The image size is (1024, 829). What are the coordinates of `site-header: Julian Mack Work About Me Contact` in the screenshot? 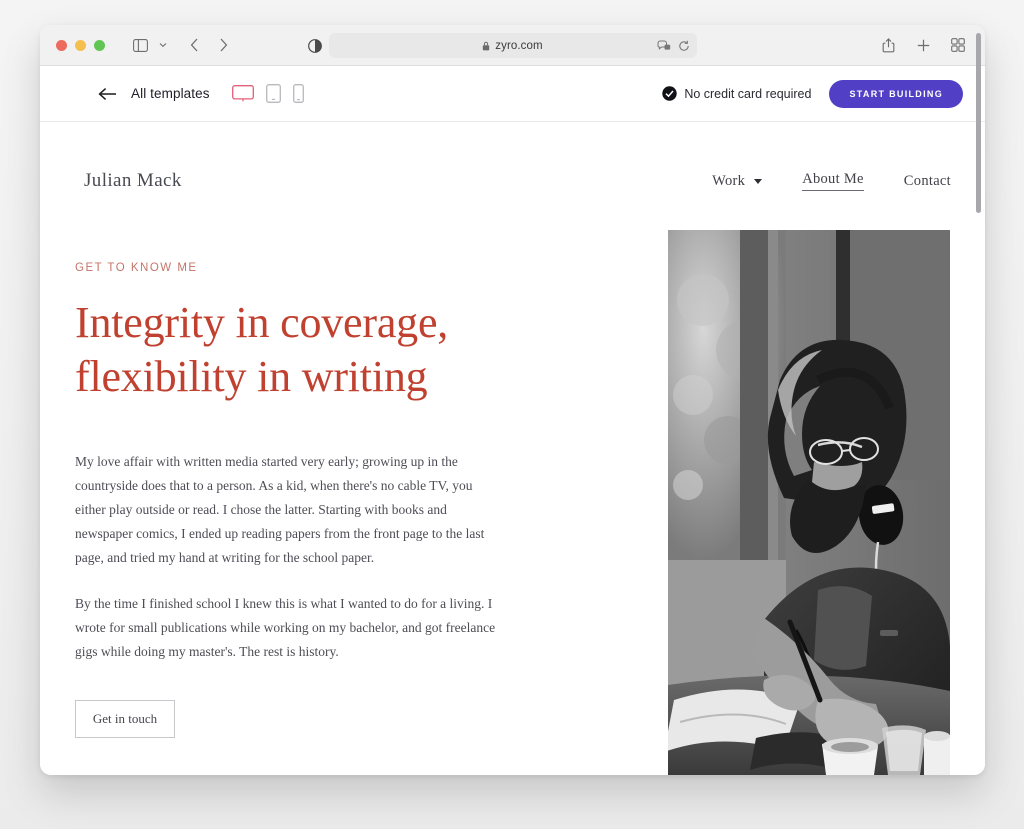 It's located at (512, 166).